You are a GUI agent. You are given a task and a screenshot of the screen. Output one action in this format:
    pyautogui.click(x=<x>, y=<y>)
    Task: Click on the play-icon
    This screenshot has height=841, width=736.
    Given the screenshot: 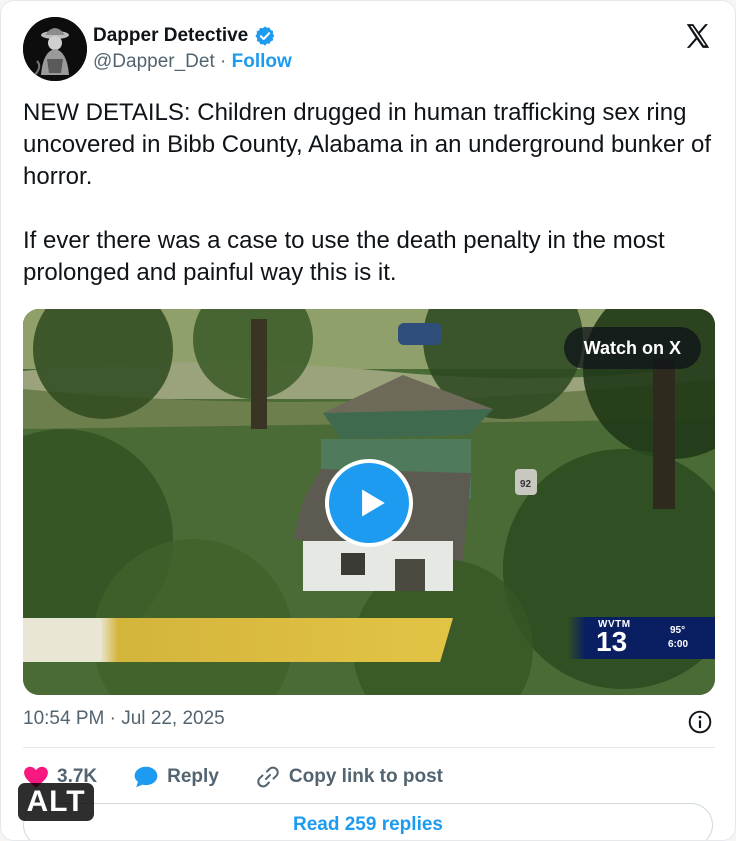 What is the action you would take?
    pyautogui.click(x=373, y=503)
    